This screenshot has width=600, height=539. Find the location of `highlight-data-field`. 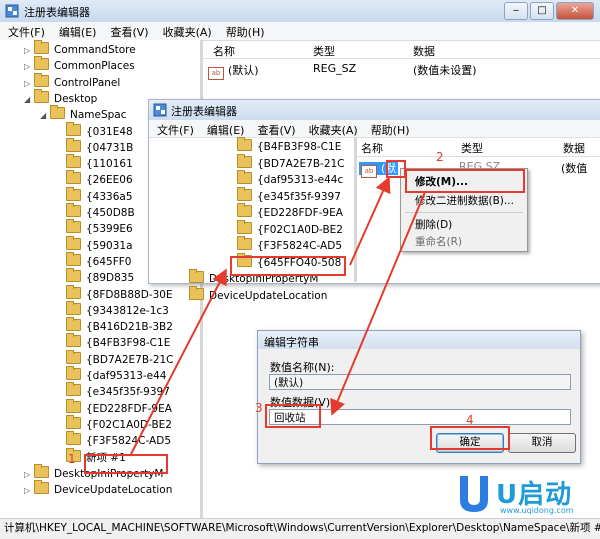

highlight-data-field is located at coordinates (293, 416).